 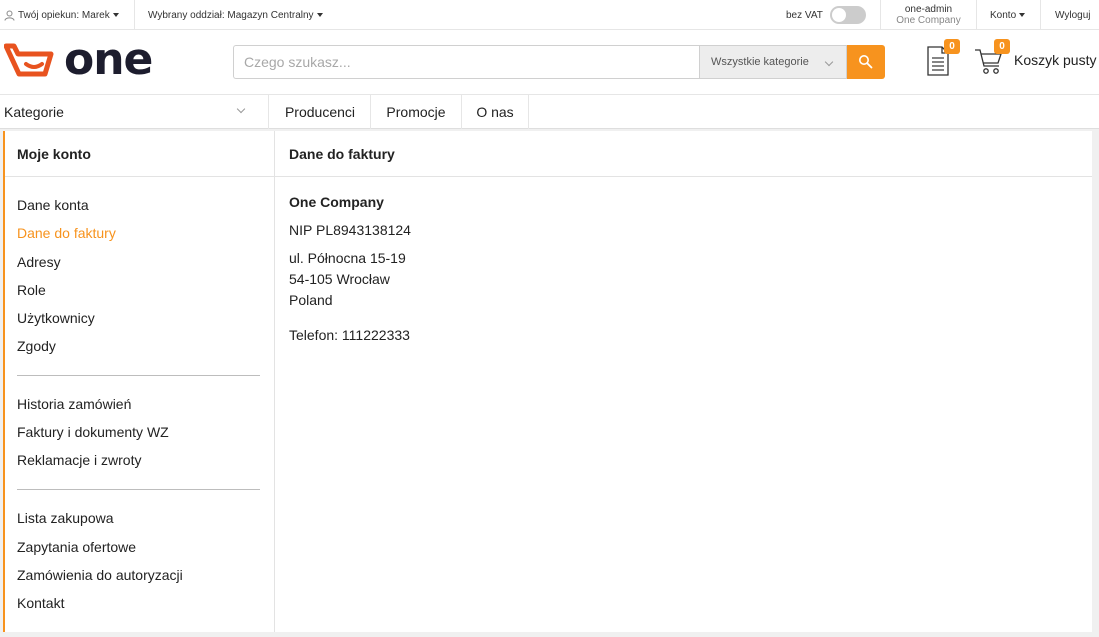 I want to click on vat-toggle-group: bez VAT, so click(x=826, y=15).